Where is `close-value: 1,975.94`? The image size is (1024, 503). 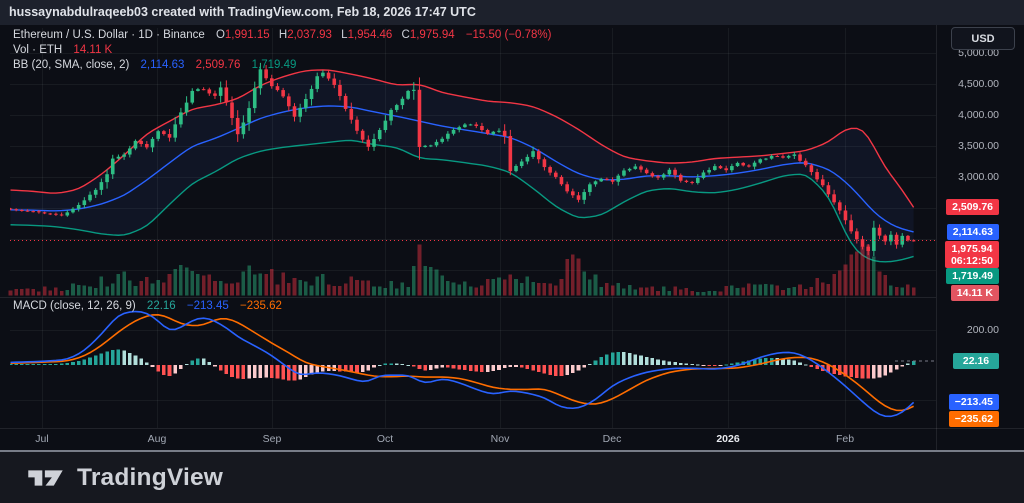
close-value: 1,975.94 is located at coordinates (432, 35).